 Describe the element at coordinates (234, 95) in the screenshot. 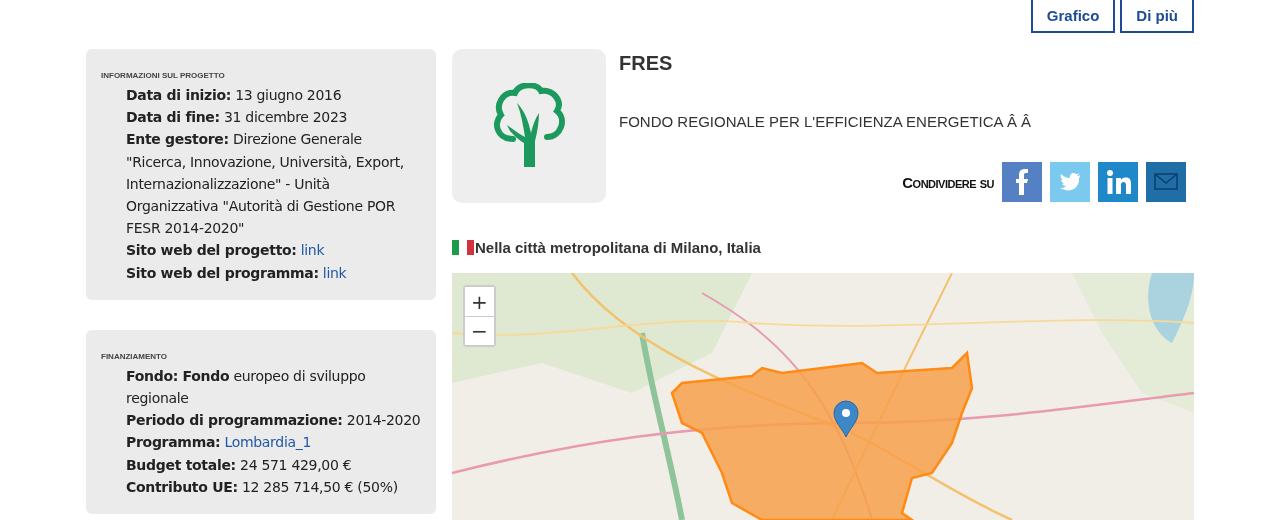

I see `info-line: Data di inizio: 13 giugno 2016` at that location.